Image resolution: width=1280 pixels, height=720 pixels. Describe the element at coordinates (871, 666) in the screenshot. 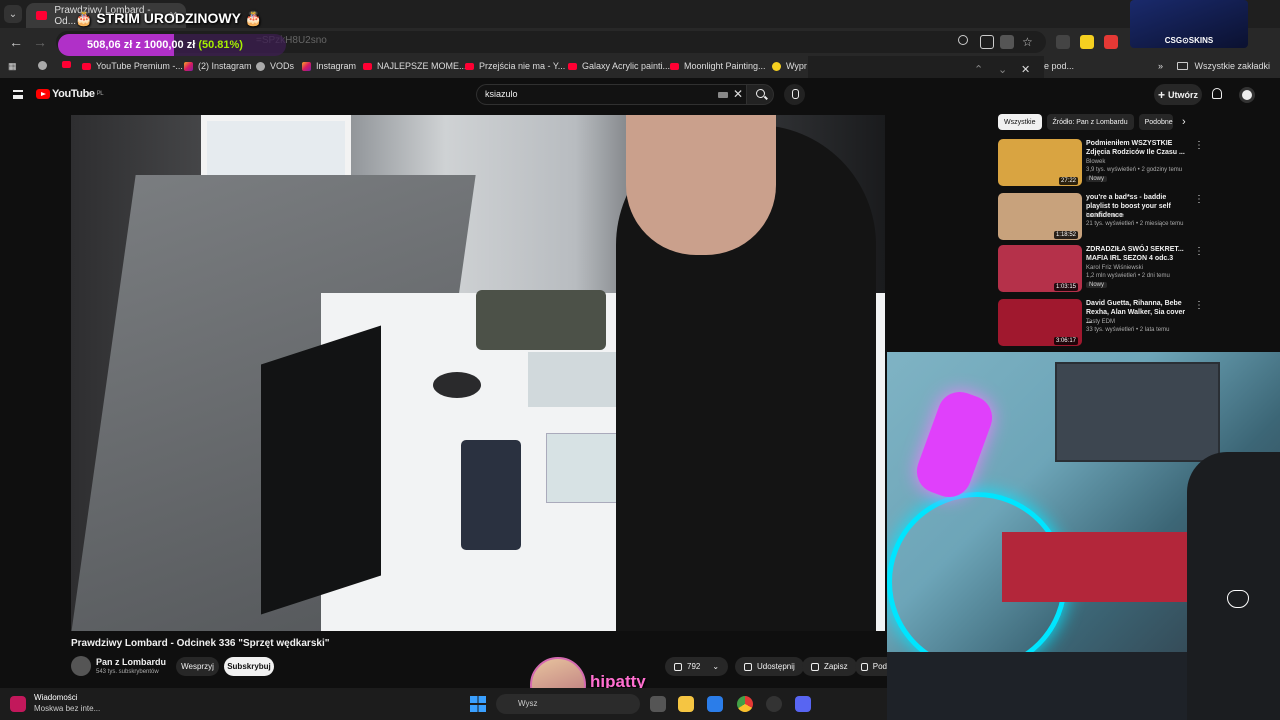

I see `more-actions-button: Pod` at that location.